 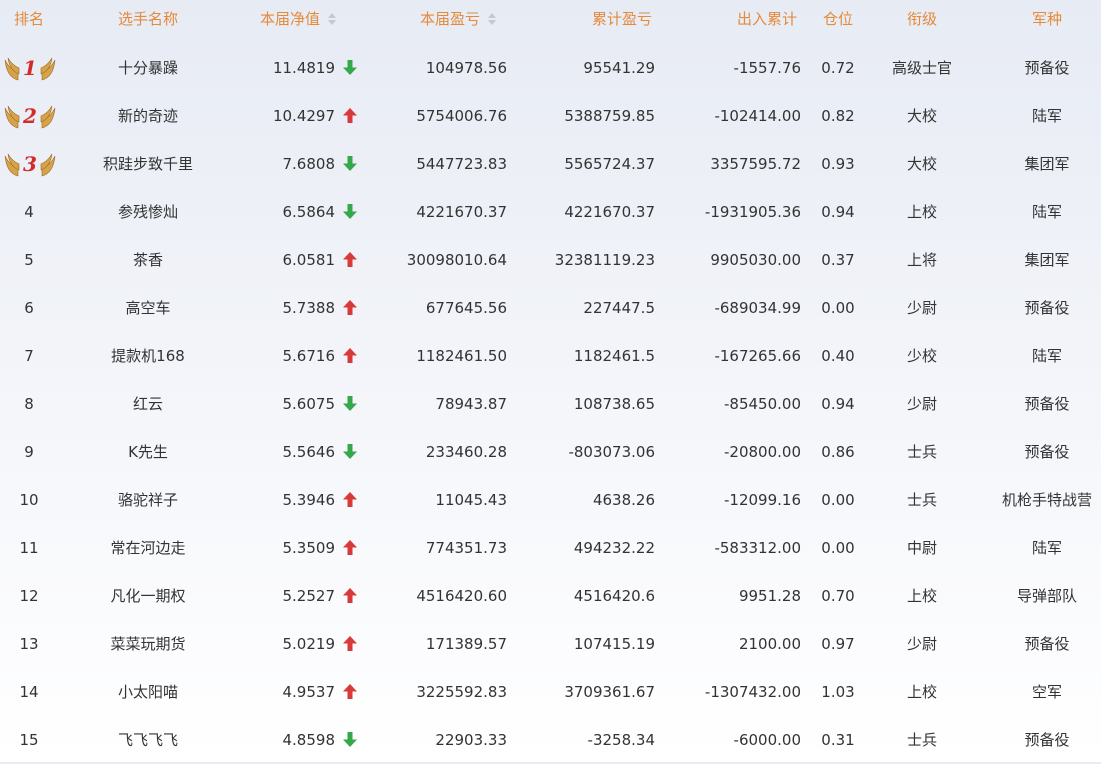 I want to click on header-flow: 出入累计, so click(x=766, y=19).